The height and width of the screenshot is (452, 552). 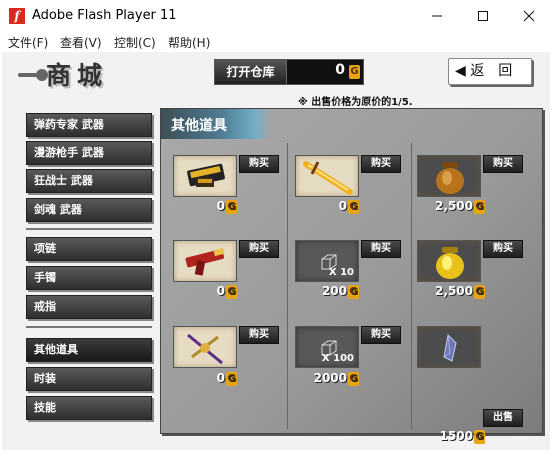 I want to click on nav-necklace: 项链, so click(x=89, y=249).